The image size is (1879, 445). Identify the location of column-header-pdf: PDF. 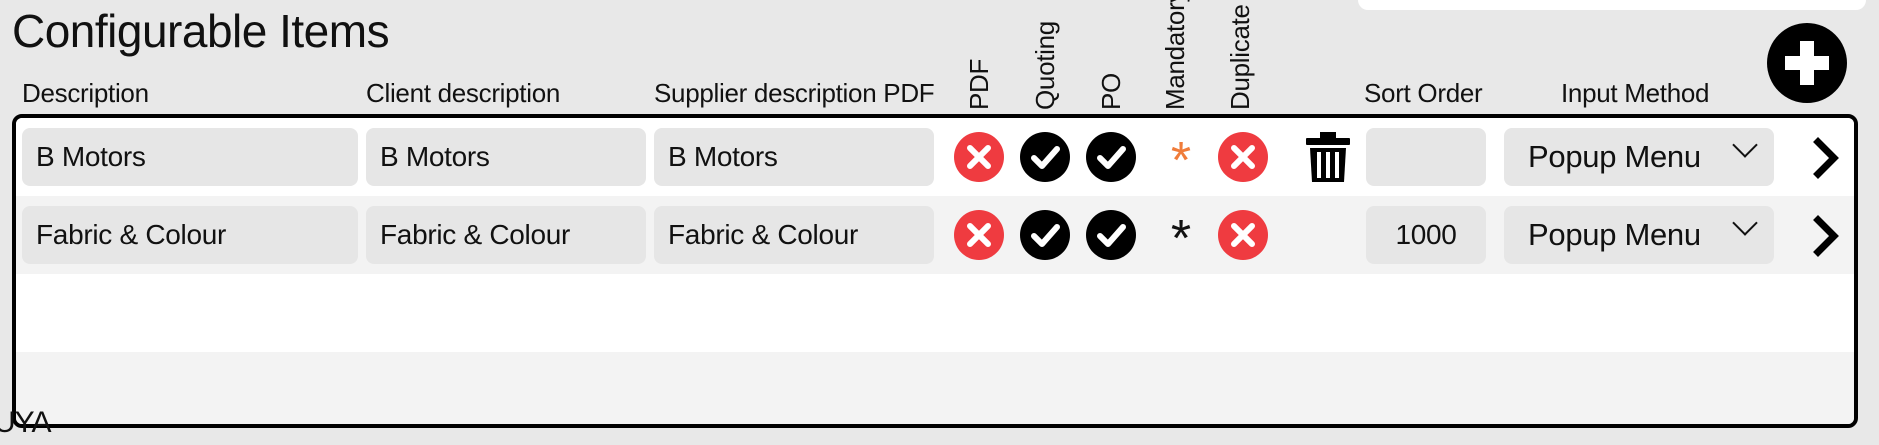
(979, 84).